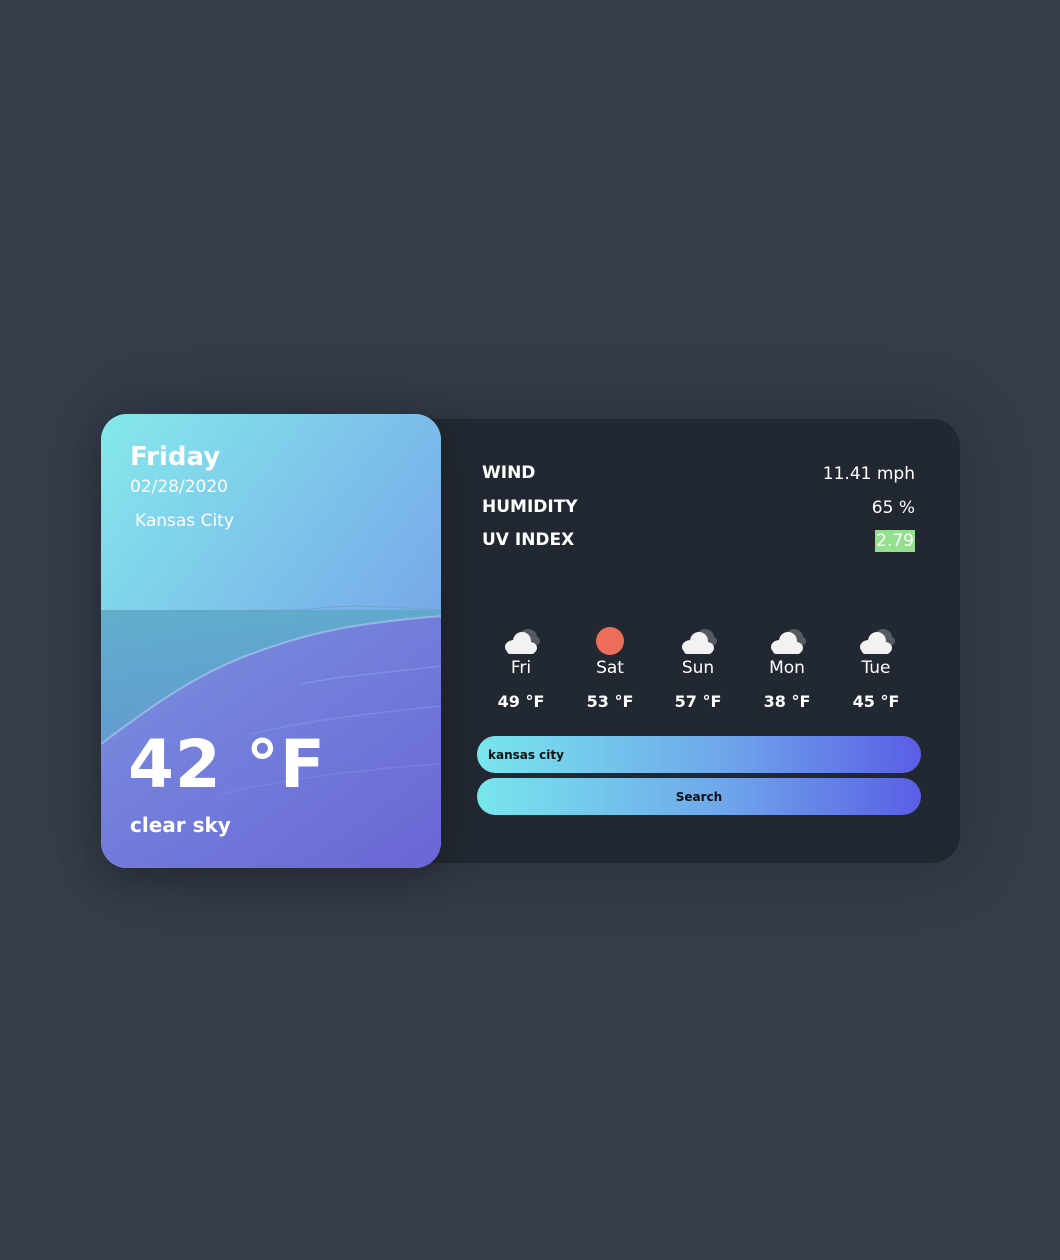  What do you see at coordinates (184, 521) in the screenshot?
I see `current-city: Kansas City` at bounding box center [184, 521].